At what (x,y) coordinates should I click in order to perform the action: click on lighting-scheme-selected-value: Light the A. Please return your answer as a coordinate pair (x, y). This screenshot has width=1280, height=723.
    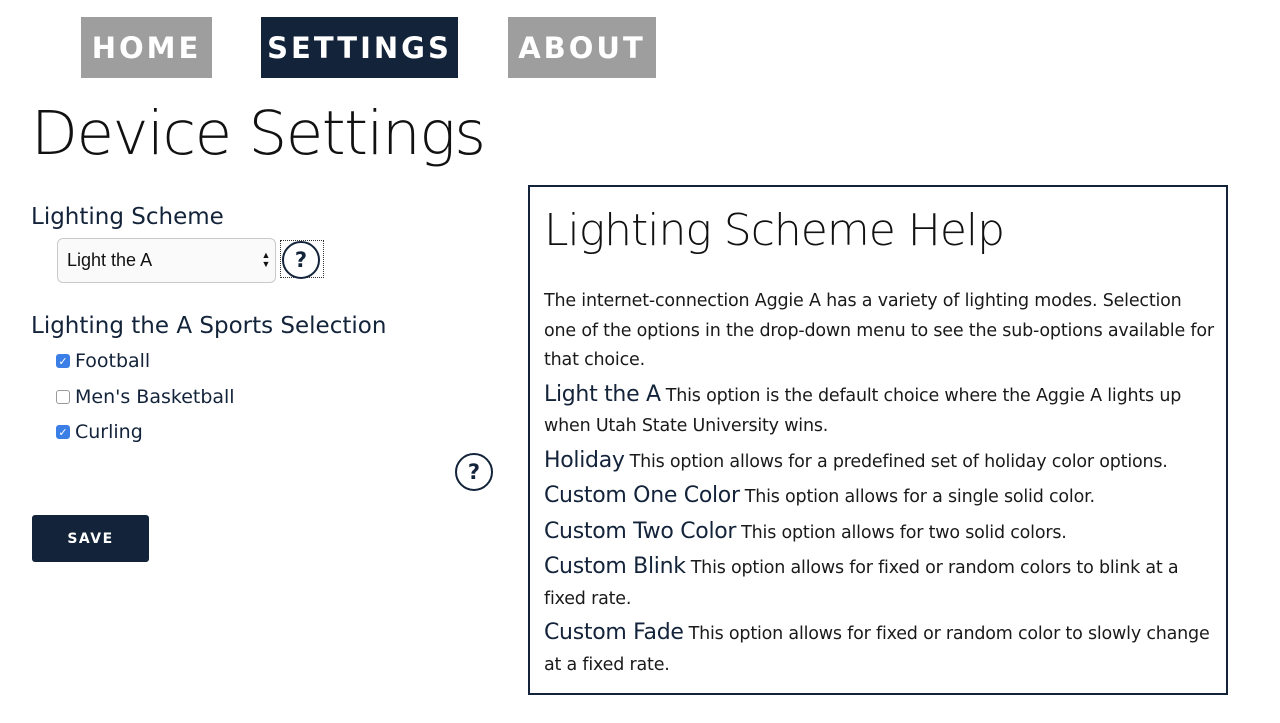
    Looking at the image, I should click on (110, 260).